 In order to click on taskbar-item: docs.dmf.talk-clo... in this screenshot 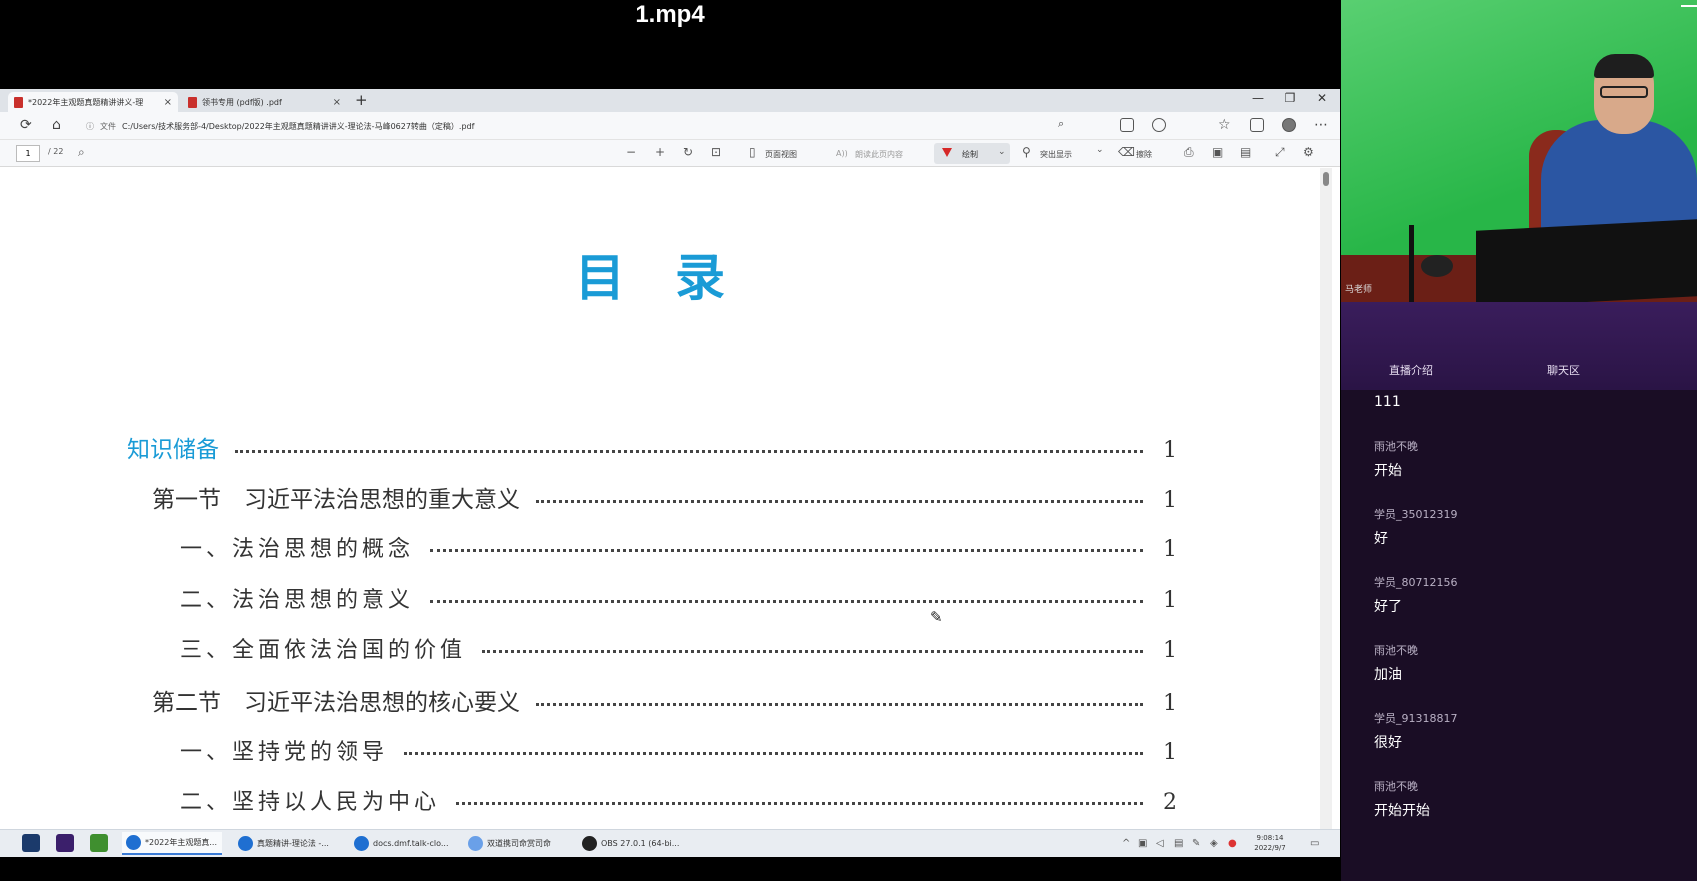, I will do `click(402, 843)`.